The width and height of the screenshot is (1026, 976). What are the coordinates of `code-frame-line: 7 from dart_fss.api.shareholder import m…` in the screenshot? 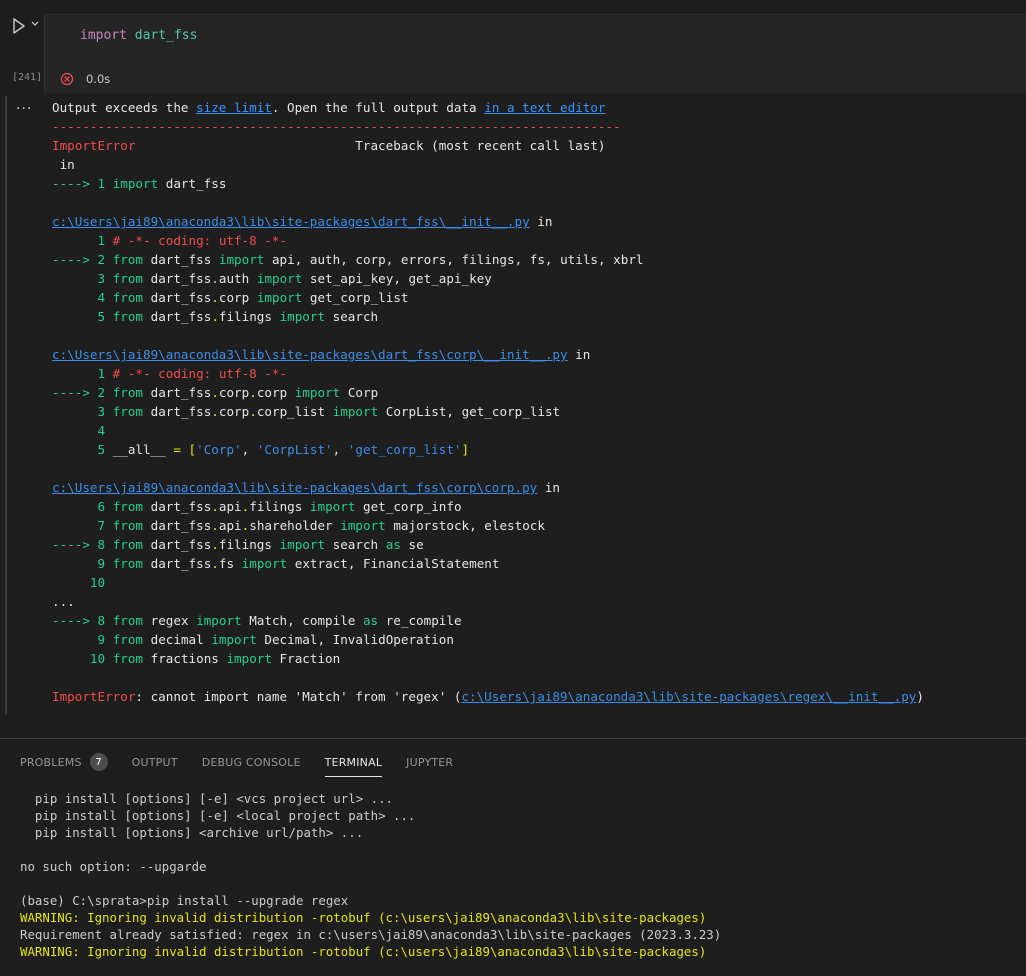 It's located at (537, 525).